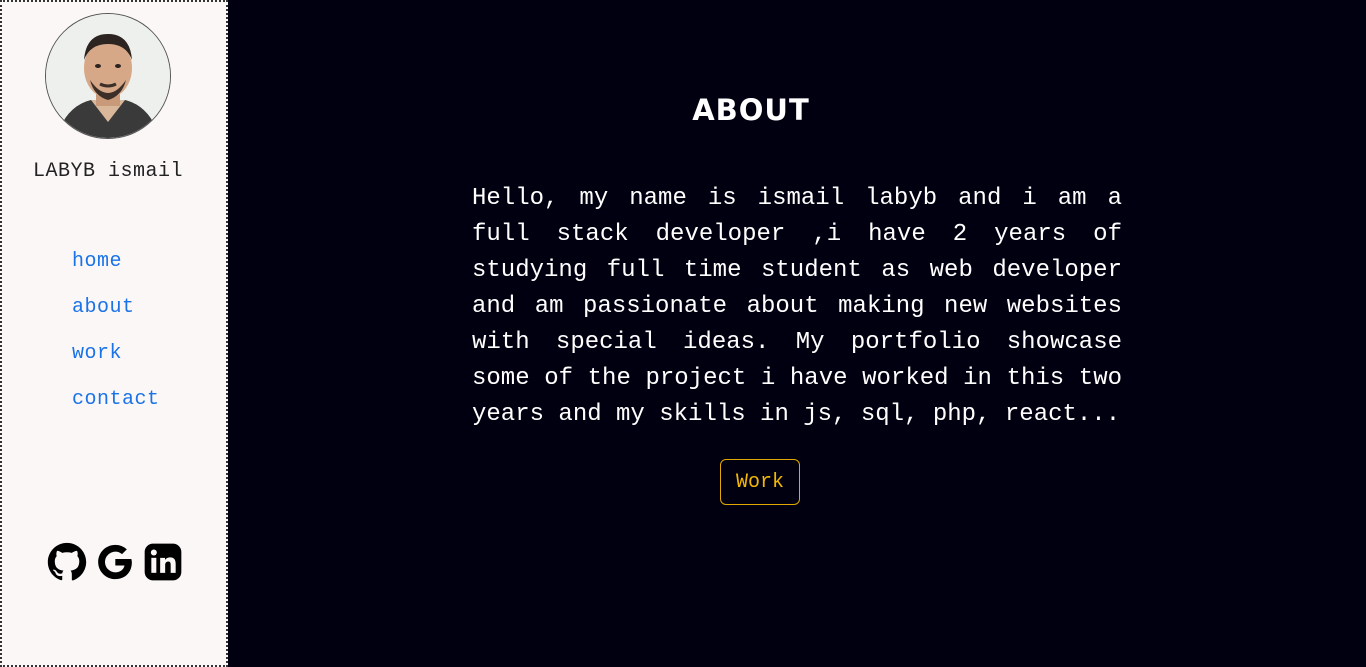 The image size is (1366, 667). What do you see at coordinates (116, 273) in the screenshot?
I see `nav-link-home: home` at bounding box center [116, 273].